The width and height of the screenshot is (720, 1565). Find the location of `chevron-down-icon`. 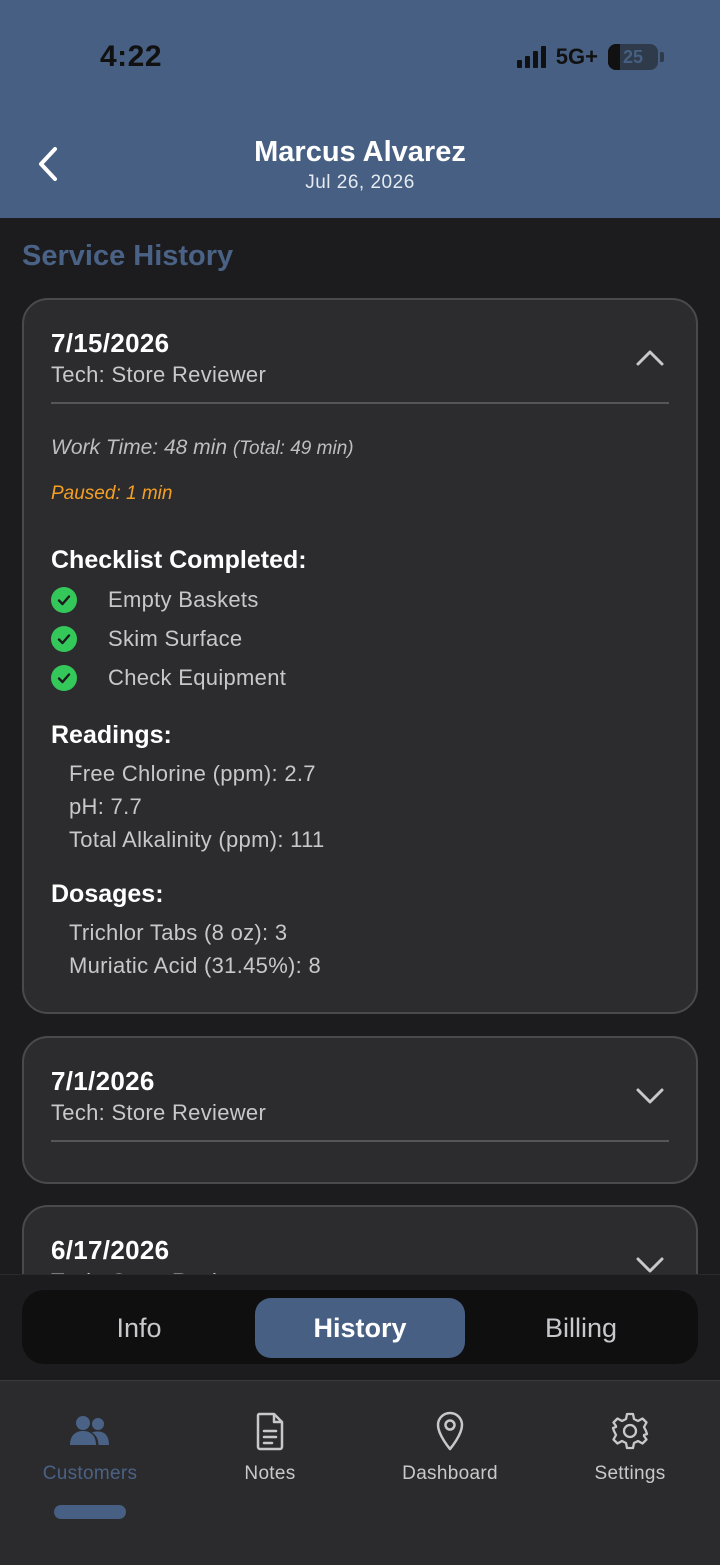

chevron-down-icon is located at coordinates (650, 1096).